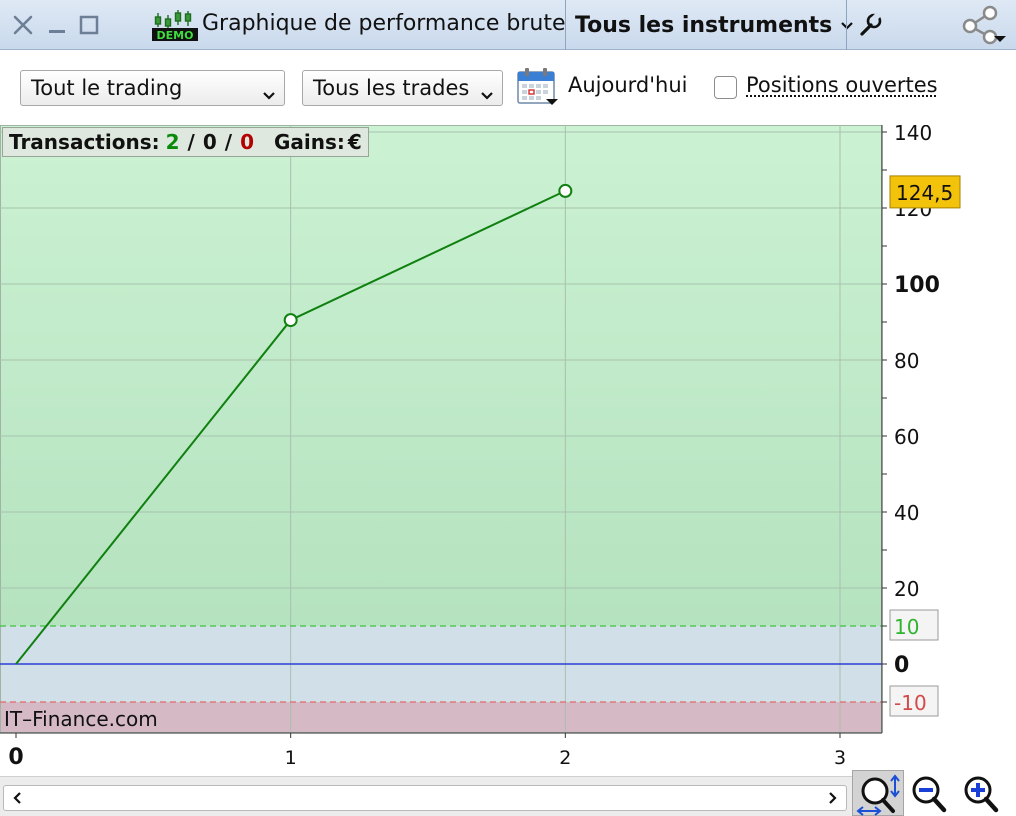 This screenshot has height=816, width=1016. What do you see at coordinates (906, 513) in the screenshot?
I see `y-tick-label: 40` at bounding box center [906, 513].